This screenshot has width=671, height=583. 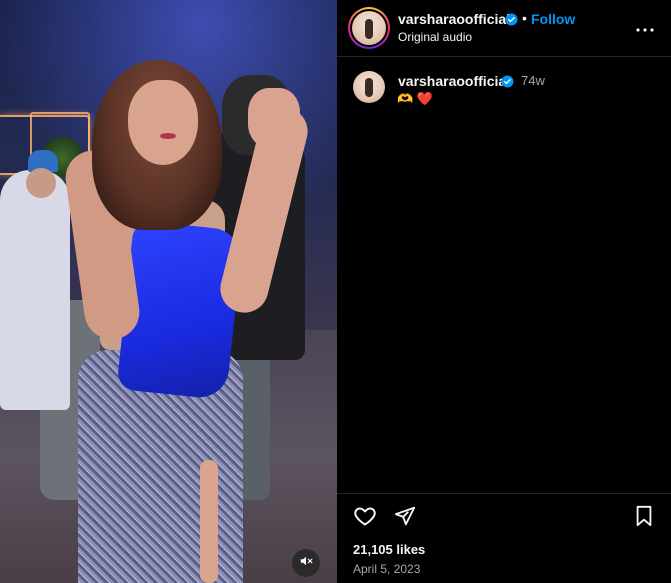 I want to click on heart-icon, so click(x=365, y=518).